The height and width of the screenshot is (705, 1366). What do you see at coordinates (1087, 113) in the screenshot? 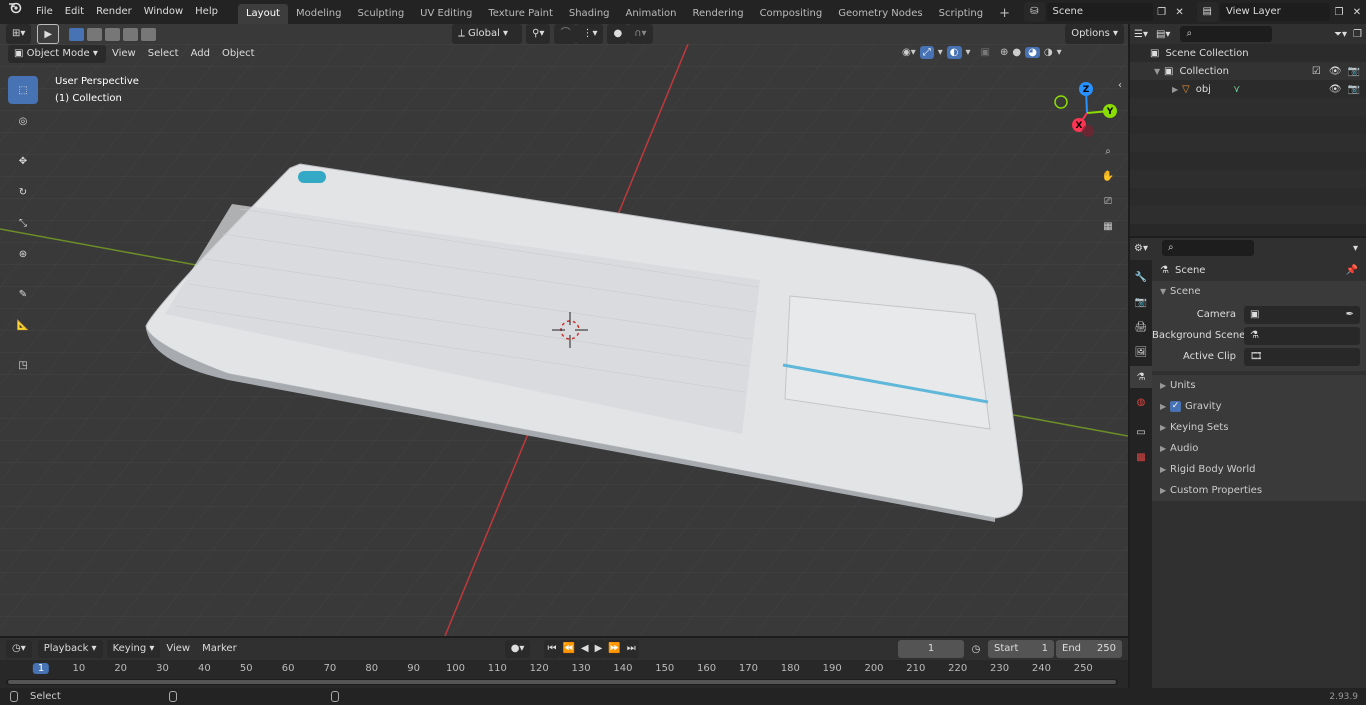
I see `navigation-gizmo: Z Y X` at bounding box center [1087, 113].